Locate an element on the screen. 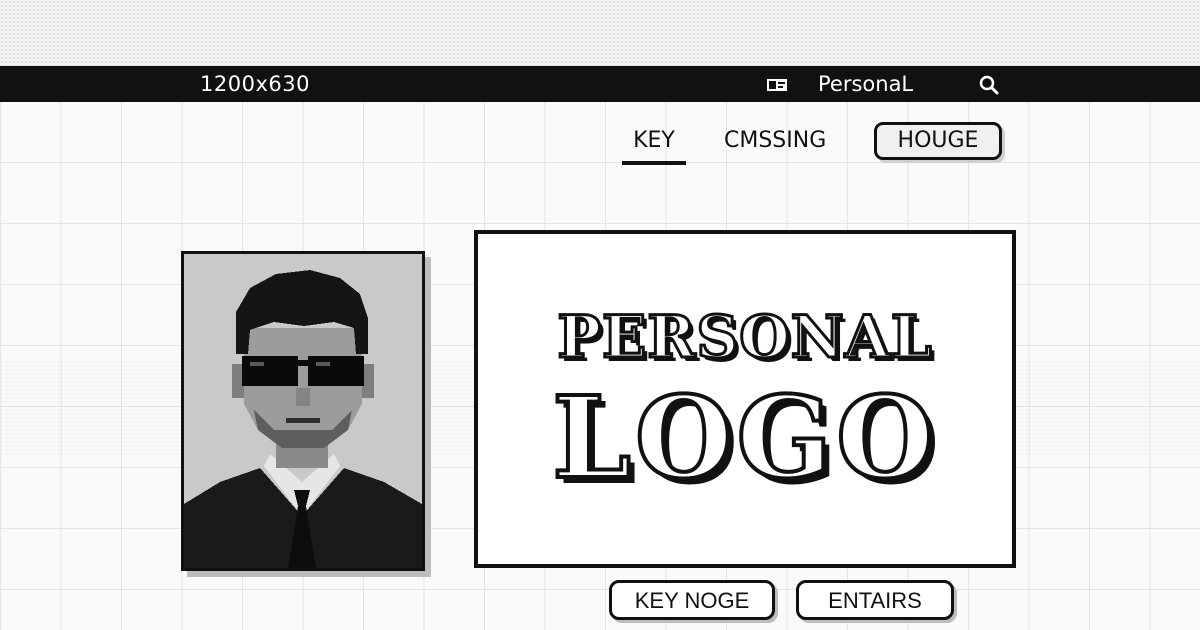  search-icon is located at coordinates (989, 85).